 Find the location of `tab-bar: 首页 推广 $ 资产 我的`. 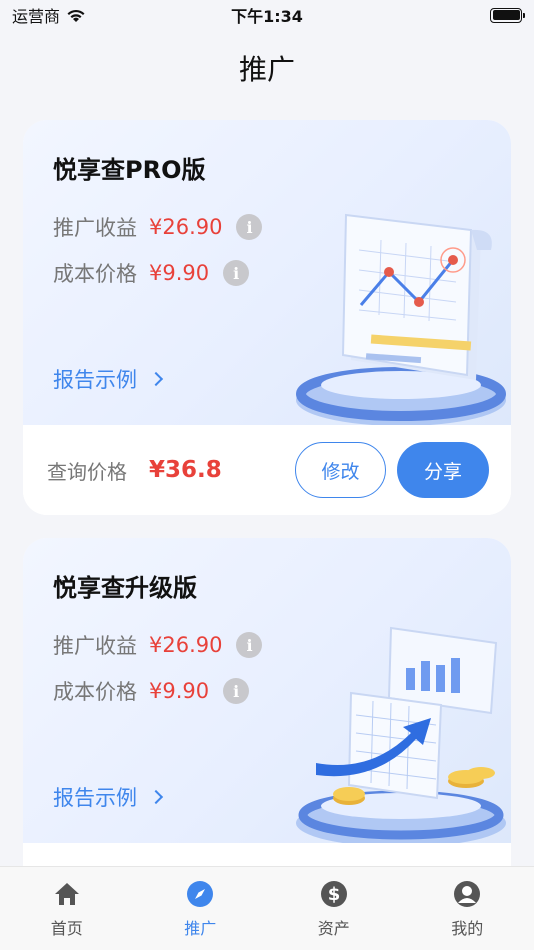

tab-bar: 首页 推广 $ 资产 我的 is located at coordinates (267, 908).